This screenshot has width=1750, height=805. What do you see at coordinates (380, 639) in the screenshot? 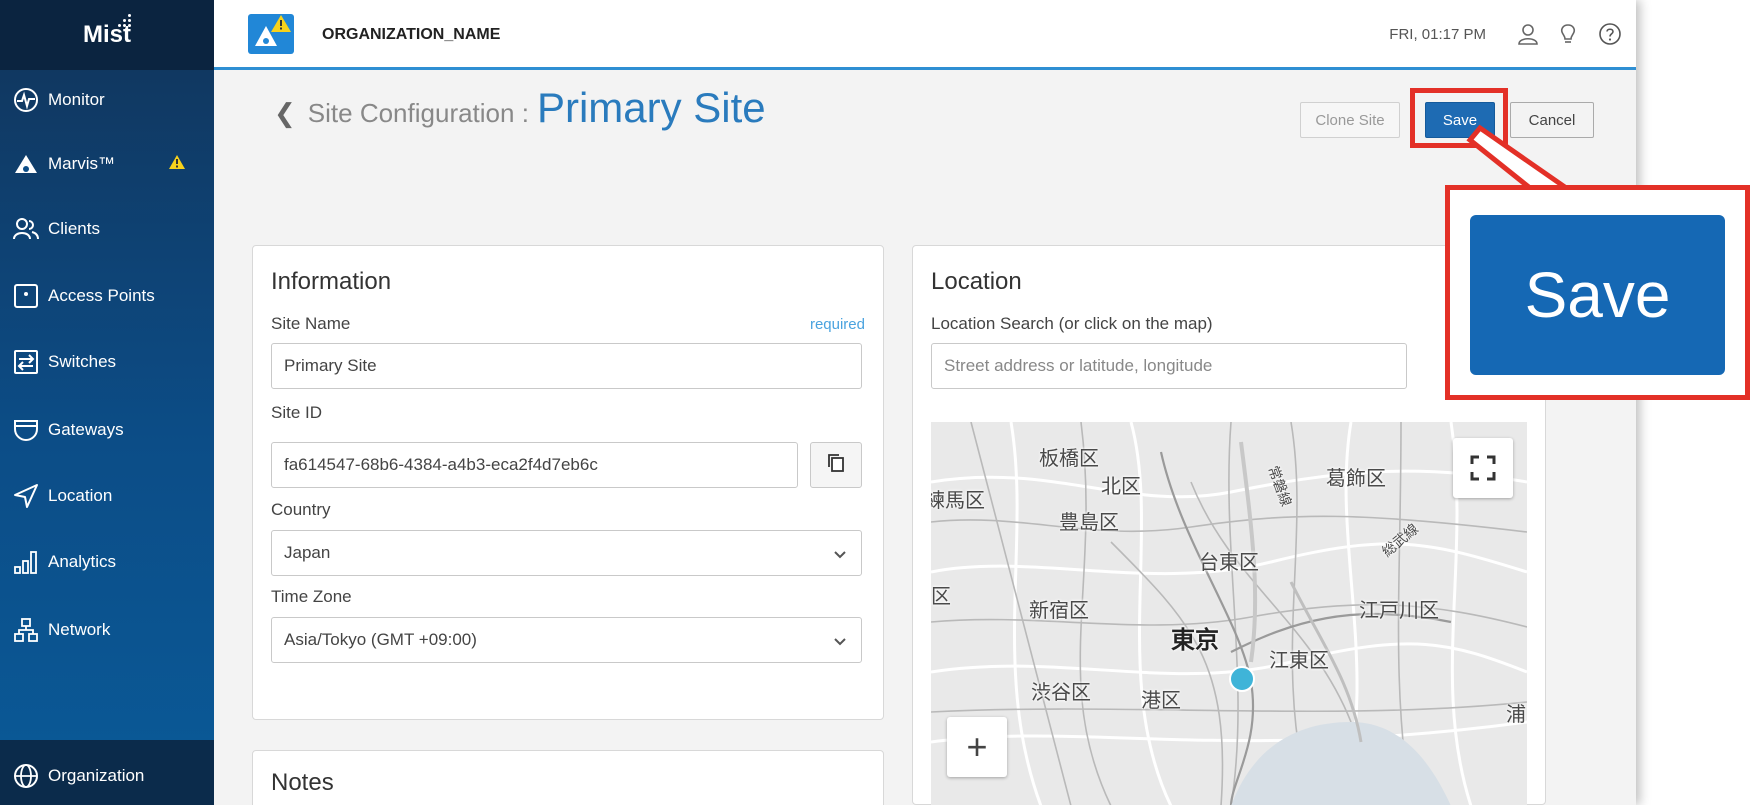
I see `timezone-value: Asia/Tokyo (GMT +09:00)` at bounding box center [380, 639].